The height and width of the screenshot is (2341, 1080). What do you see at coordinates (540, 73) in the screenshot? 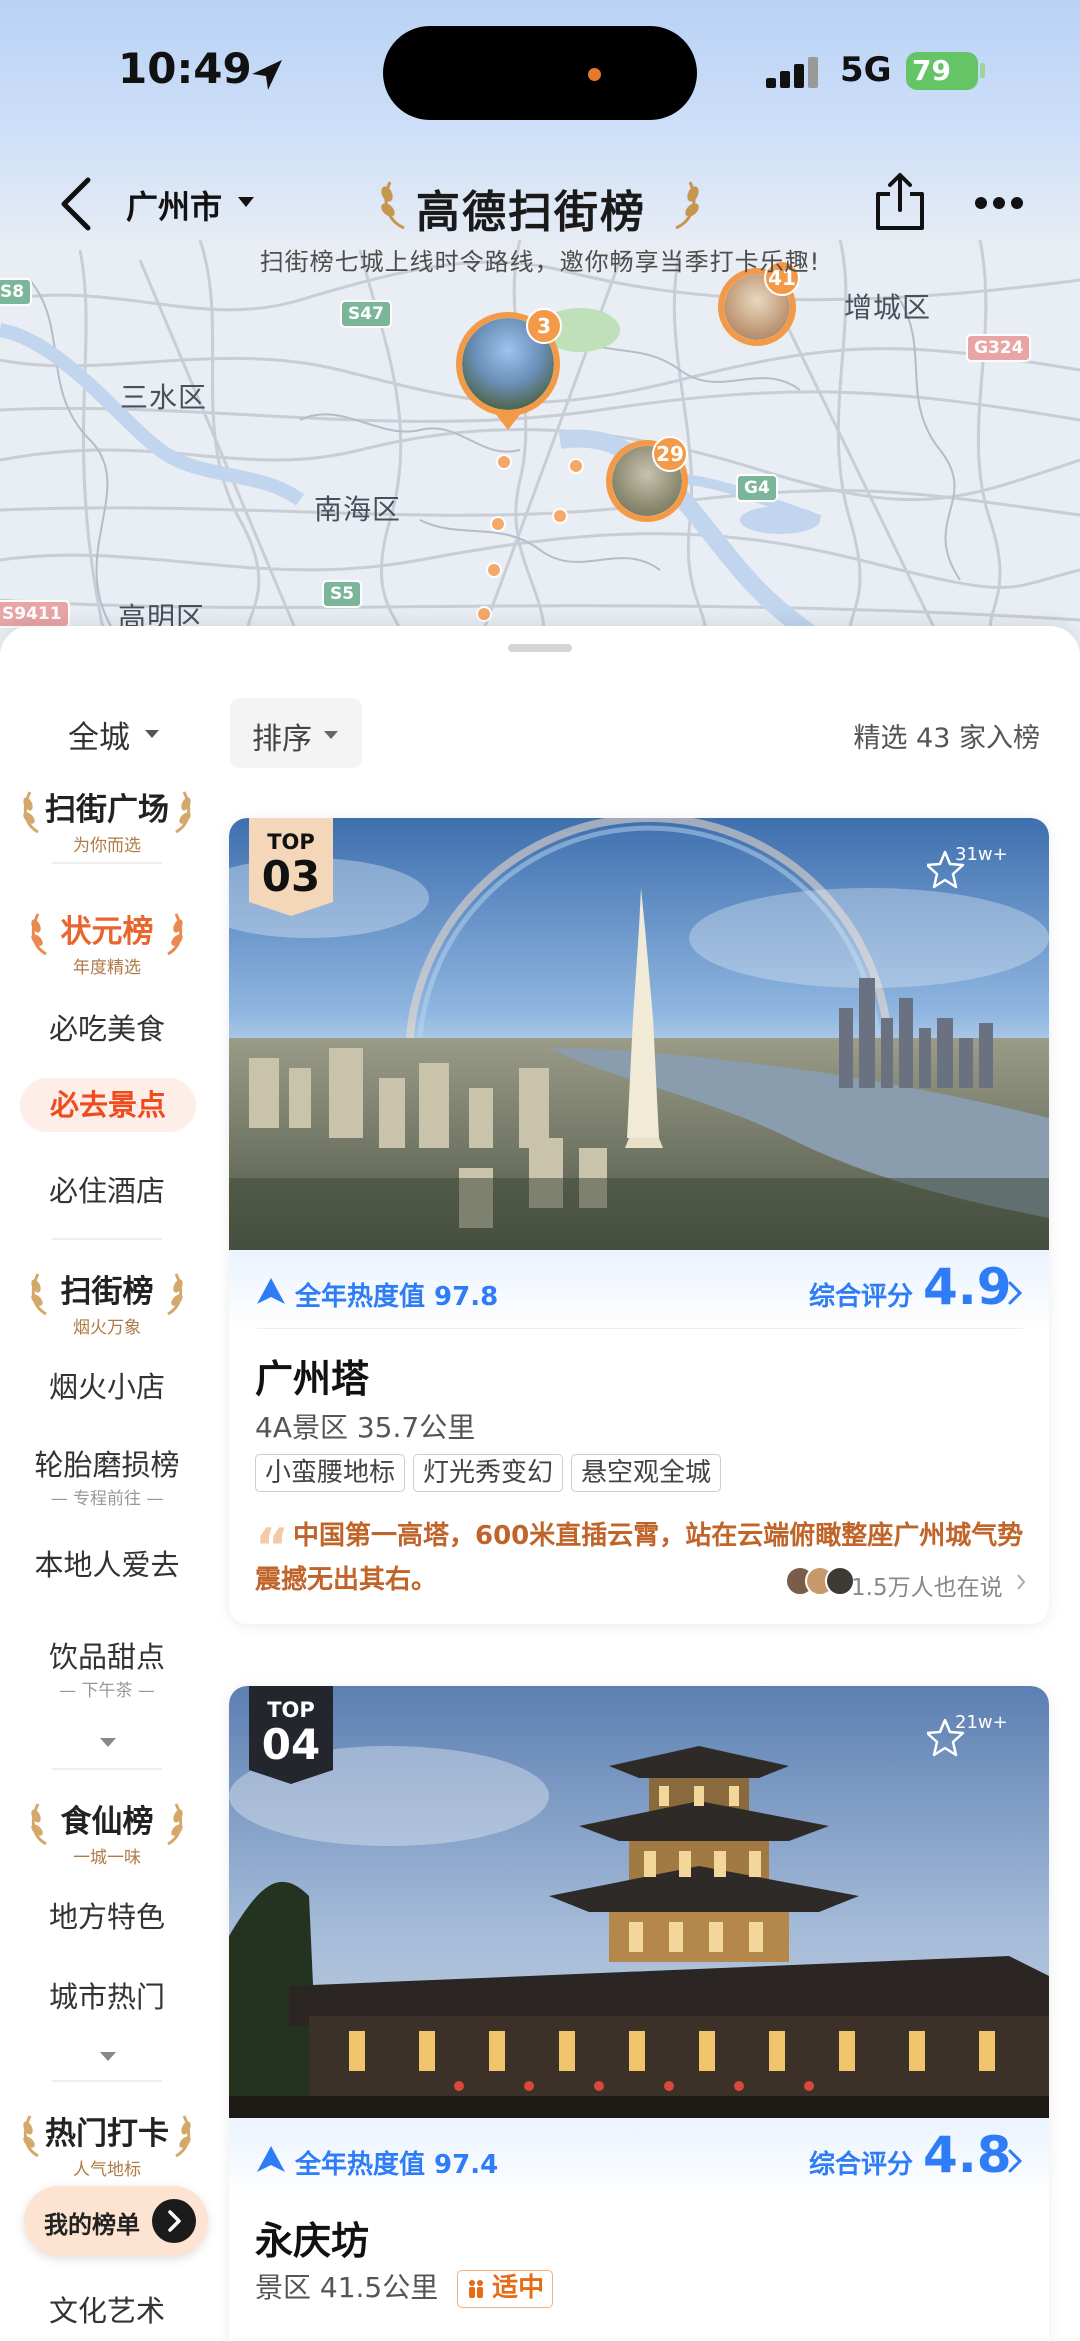
I see `dynamic-island` at bounding box center [540, 73].